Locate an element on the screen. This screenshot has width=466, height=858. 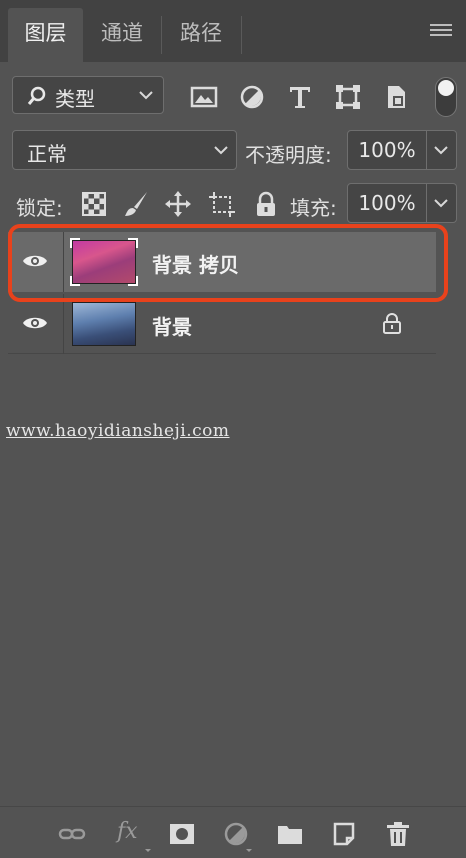
layer-row-background-copy: 背景 拷贝 is located at coordinates (222, 262).